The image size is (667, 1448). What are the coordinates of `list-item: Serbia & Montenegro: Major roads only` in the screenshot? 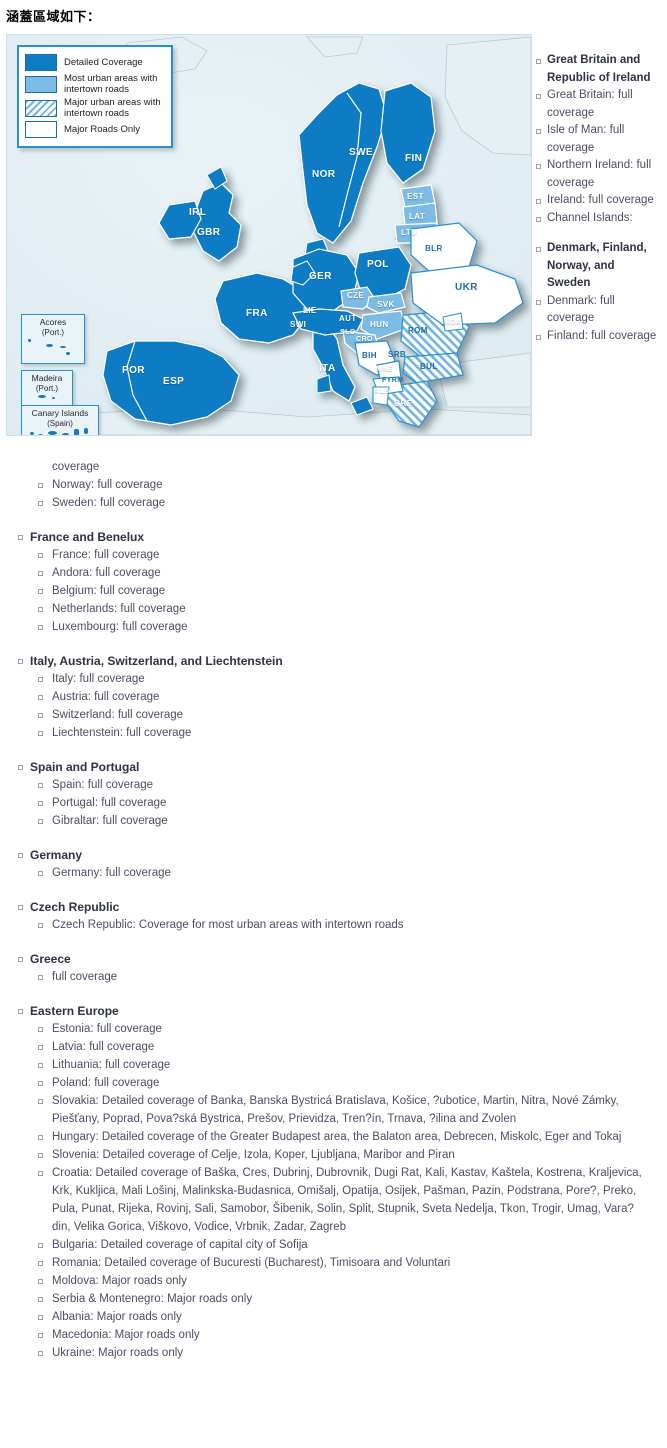 It's located at (330, 1299).